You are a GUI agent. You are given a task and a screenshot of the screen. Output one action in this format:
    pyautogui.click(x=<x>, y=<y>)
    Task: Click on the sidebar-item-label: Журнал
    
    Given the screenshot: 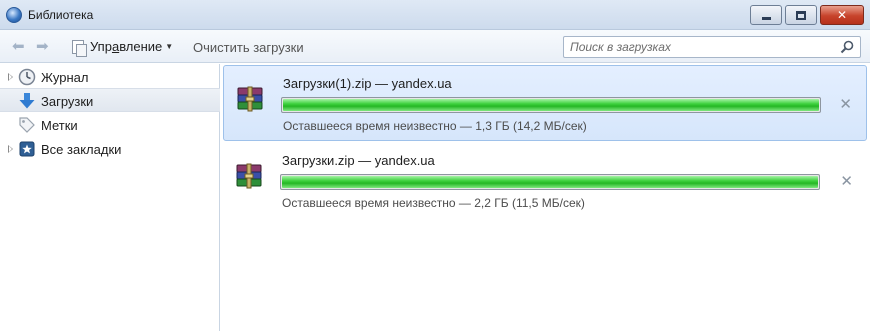 What is the action you would take?
    pyautogui.click(x=65, y=77)
    